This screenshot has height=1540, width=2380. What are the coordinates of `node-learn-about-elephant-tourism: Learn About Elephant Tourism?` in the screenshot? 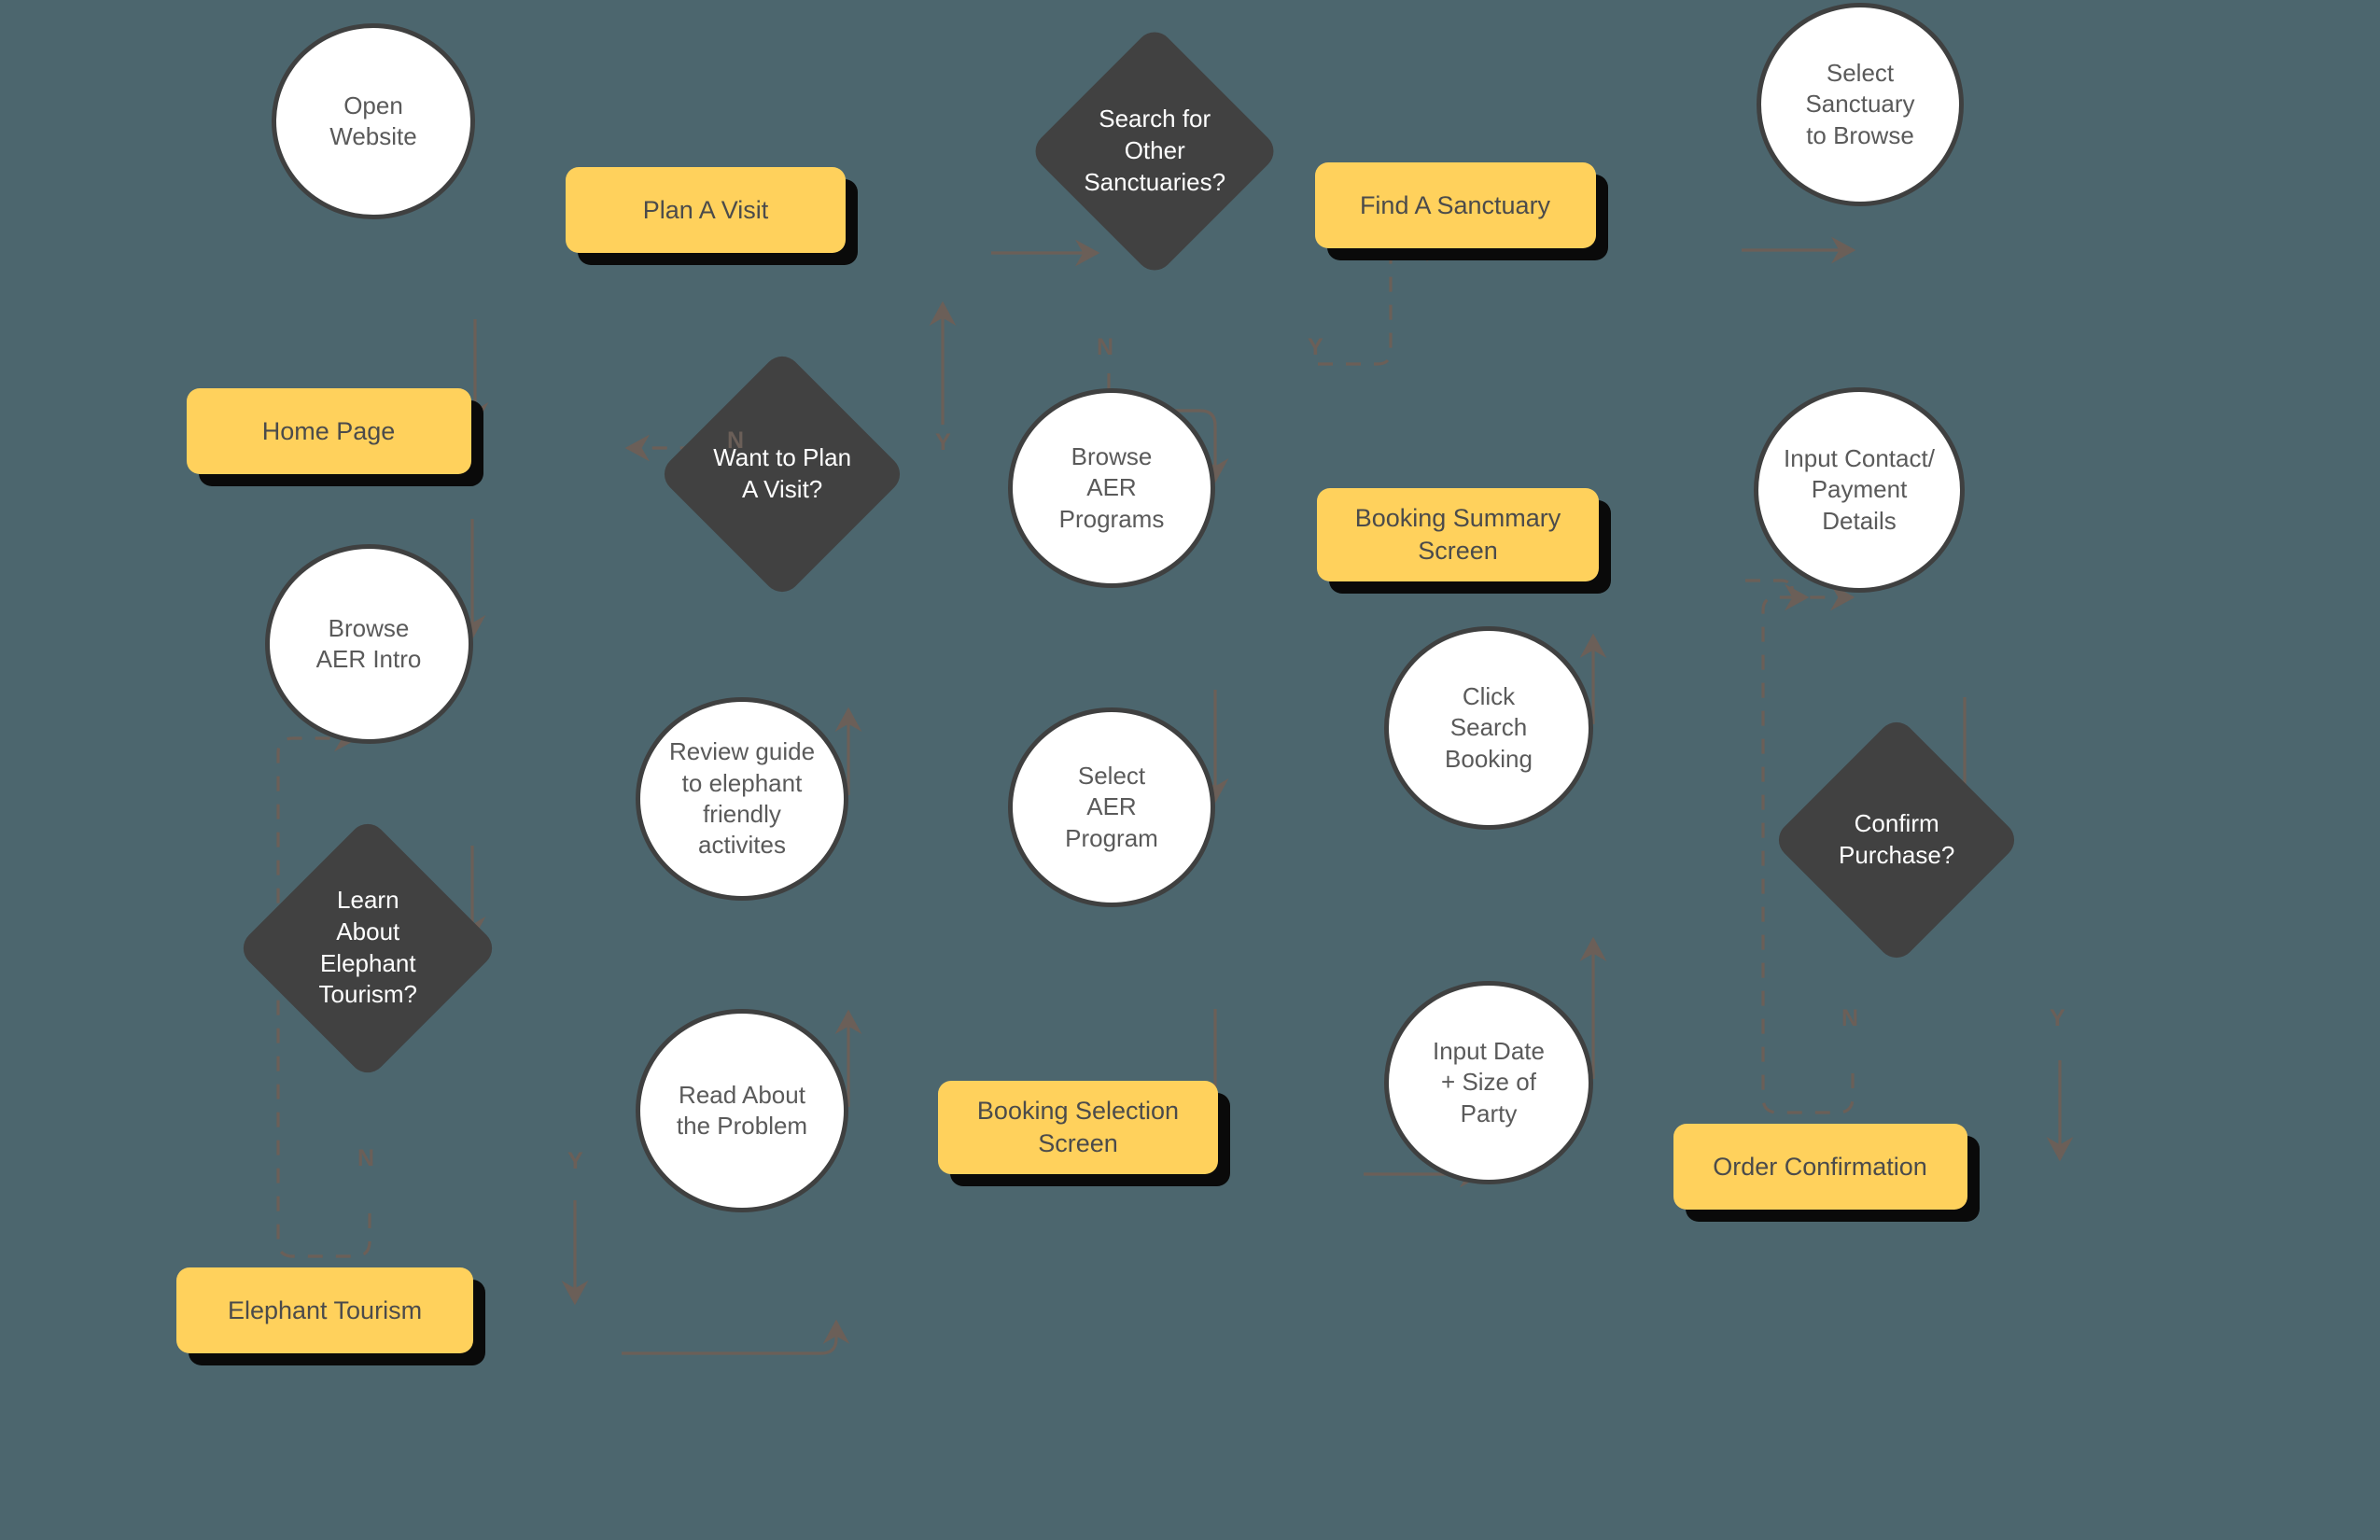 It's located at (367, 948).